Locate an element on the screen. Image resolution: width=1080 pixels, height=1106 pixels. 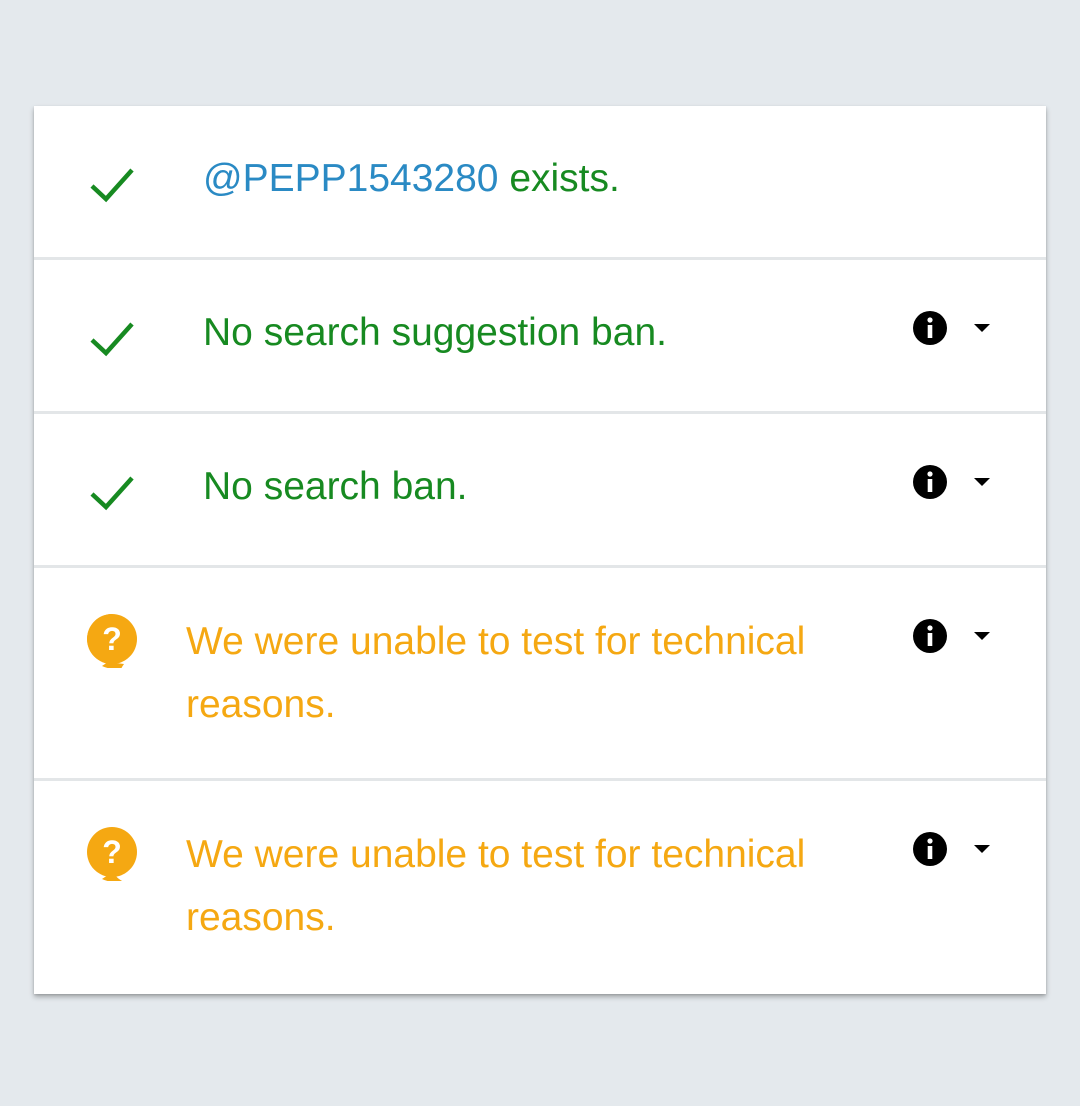
account-handle-link: @PEPP1543280 is located at coordinates (350, 178).